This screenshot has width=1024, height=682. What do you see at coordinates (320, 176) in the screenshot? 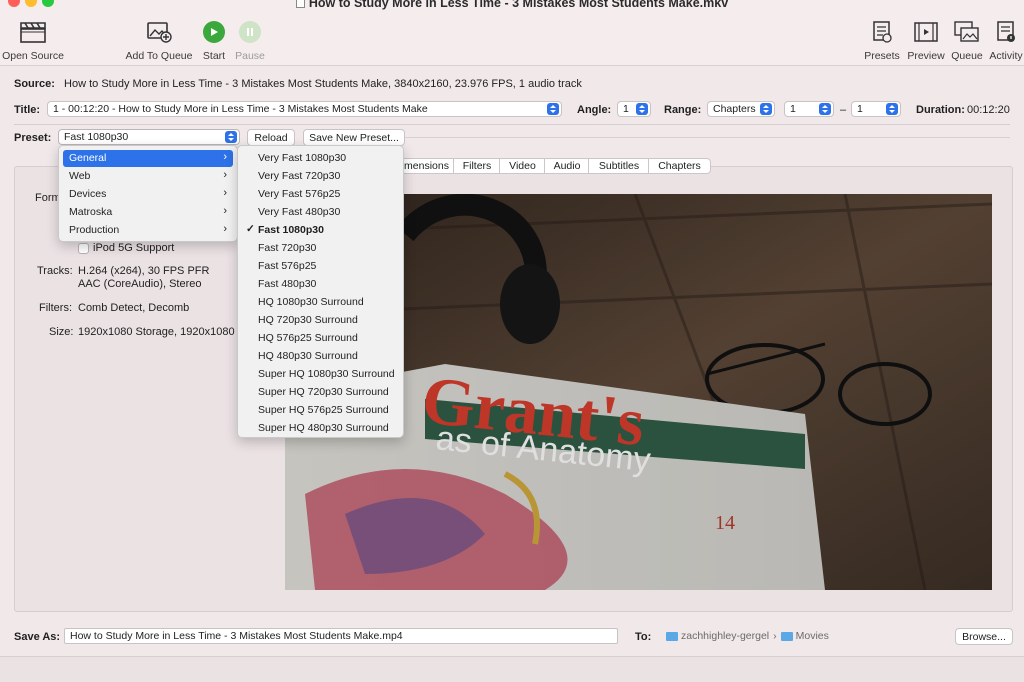
I see `preset-item: Very Fast 720p30` at bounding box center [320, 176].